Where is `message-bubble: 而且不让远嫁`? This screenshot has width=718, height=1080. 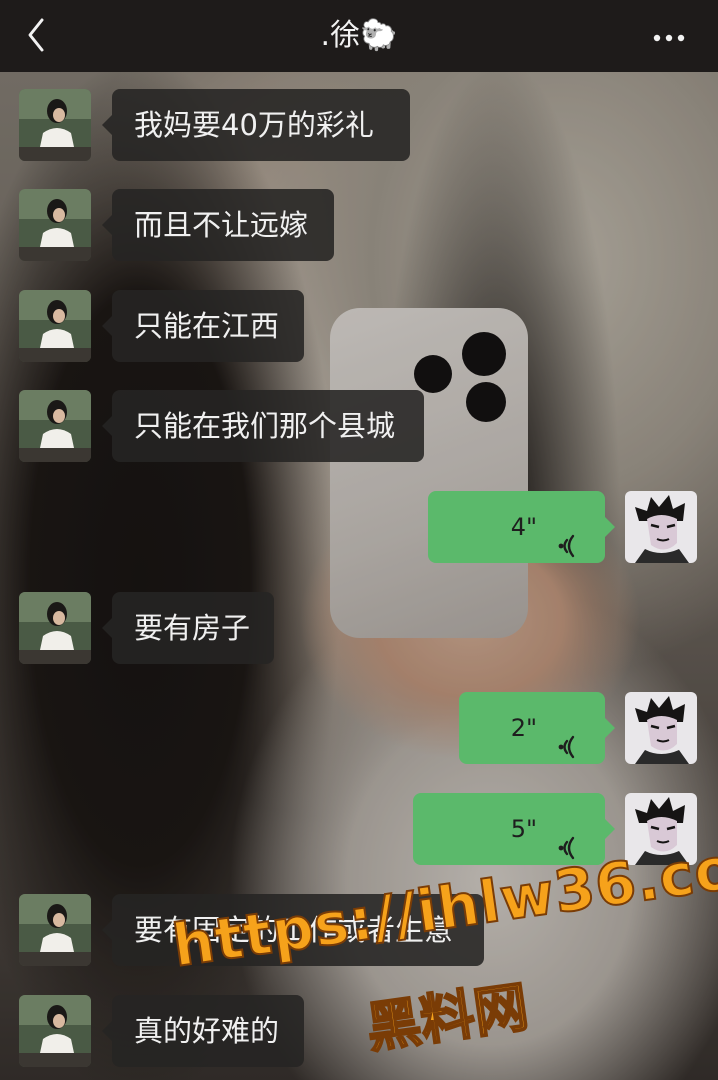
message-bubble: 而且不让远嫁 is located at coordinates (218, 225).